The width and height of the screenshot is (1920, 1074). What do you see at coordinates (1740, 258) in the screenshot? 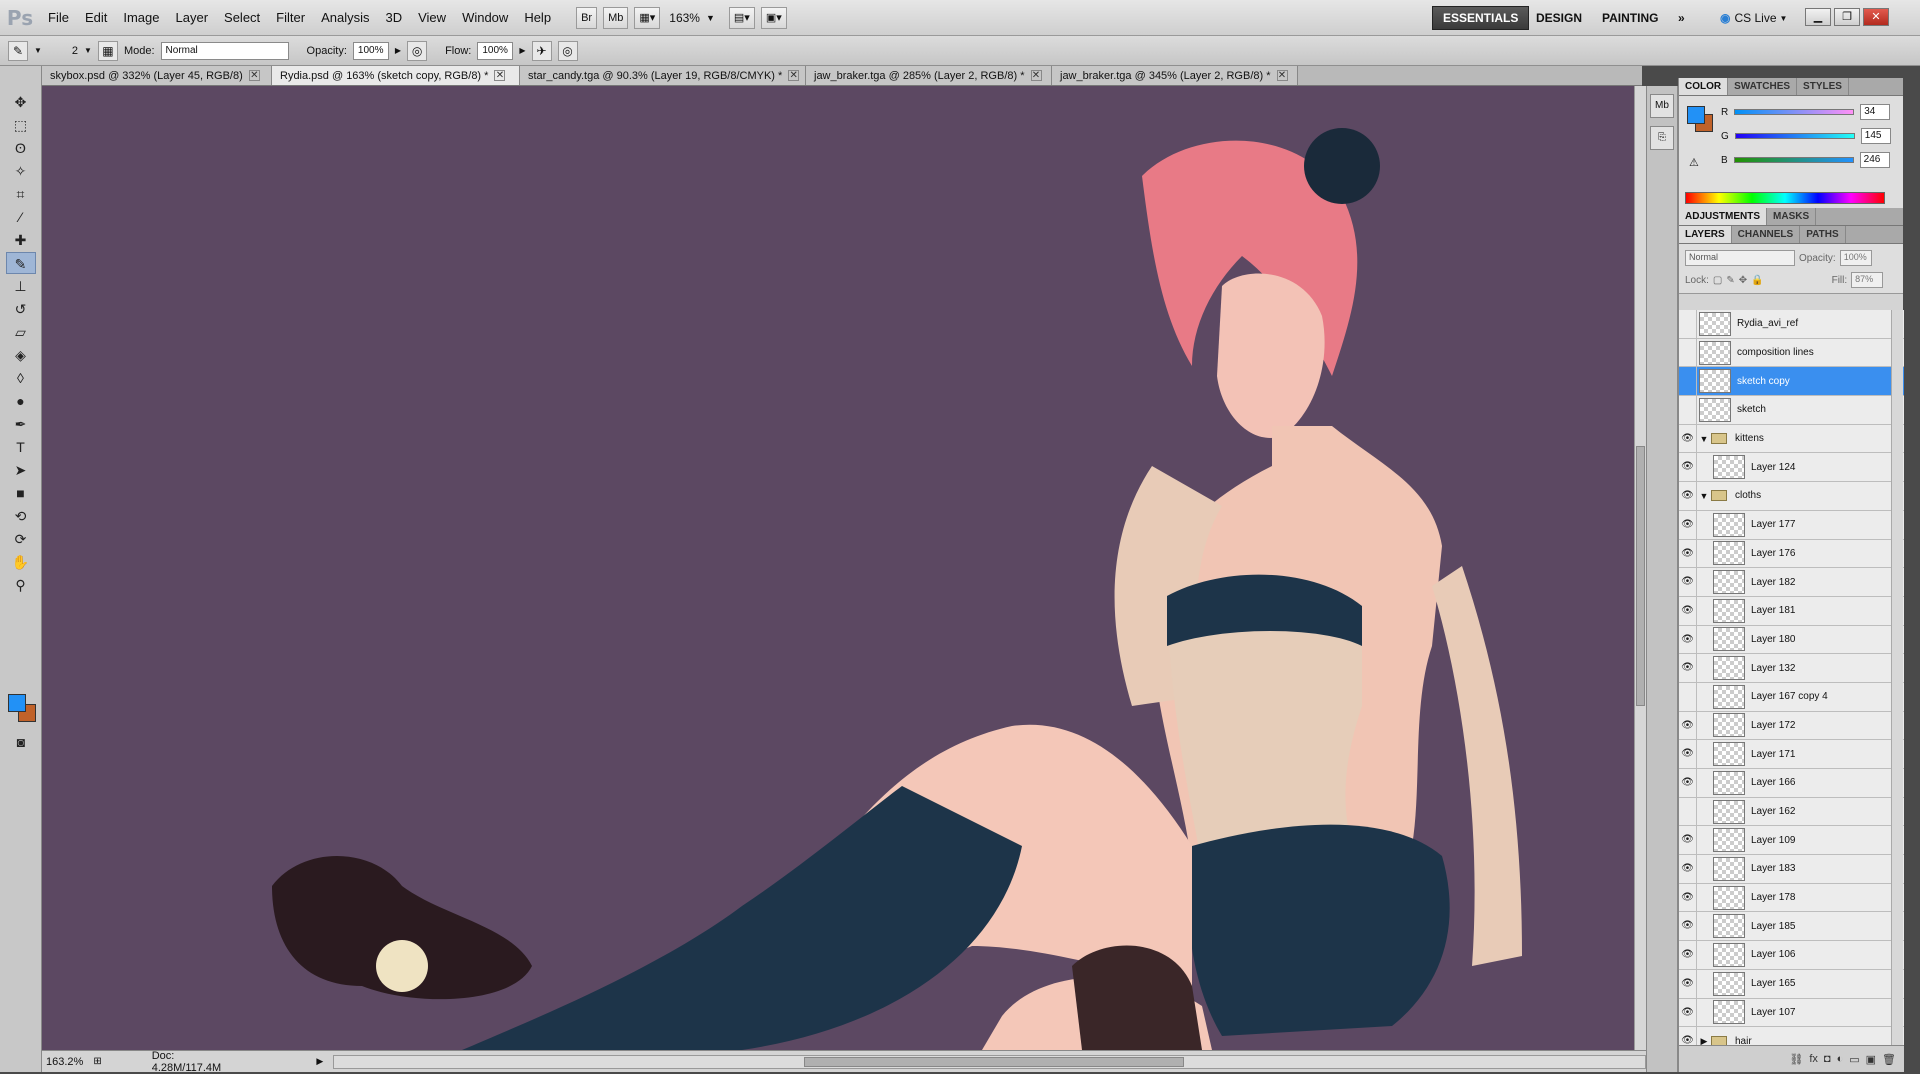
I see `blend-mode-select: Normal` at bounding box center [1740, 258].